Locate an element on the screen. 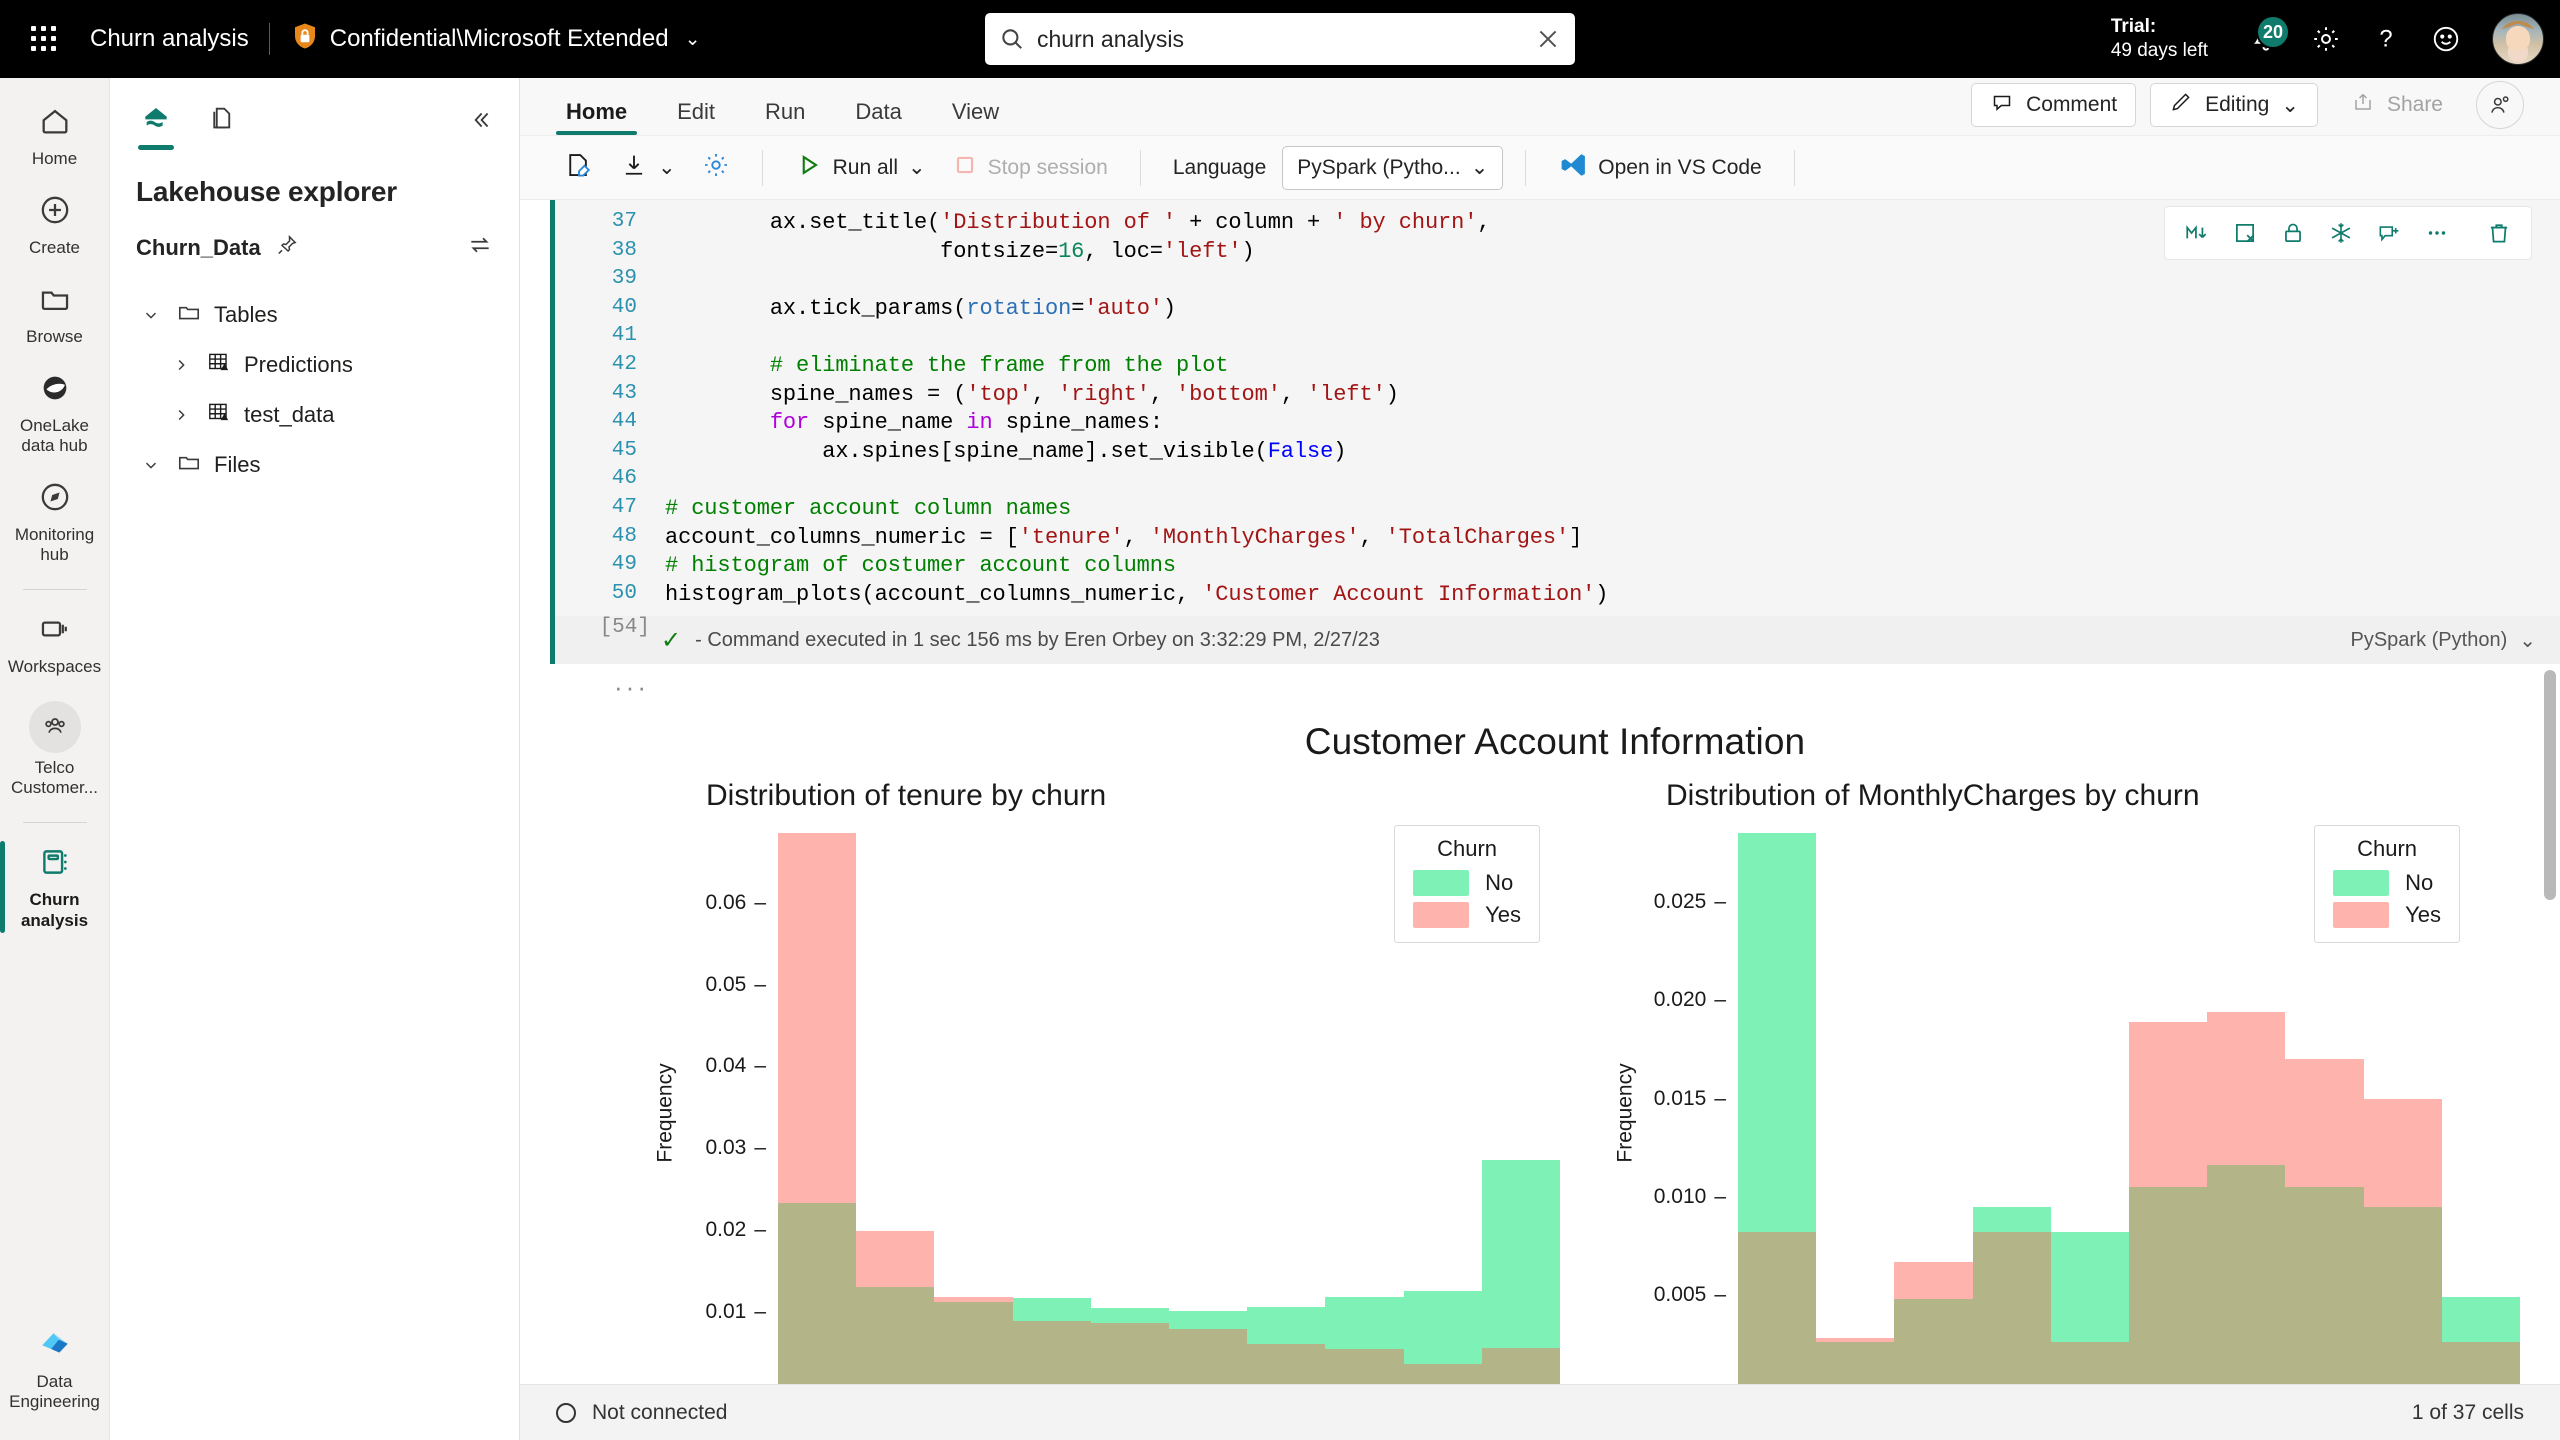 The height and width of the screenshot is (1440, 2560). tree-node-test-data: test_data is located at coordinates (314, 415).